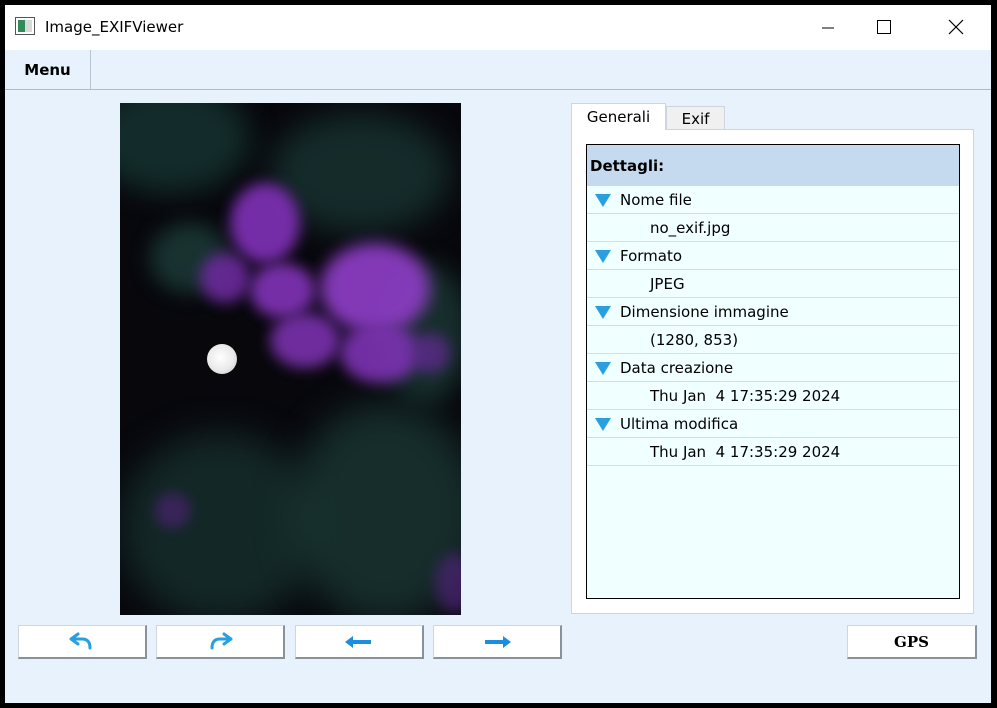 The width and height of the screenshot is (997, 708). Describe the element at coordinates (667, 284) in the screenshot. I see `tree-leaf-value: JPEG` at that location.